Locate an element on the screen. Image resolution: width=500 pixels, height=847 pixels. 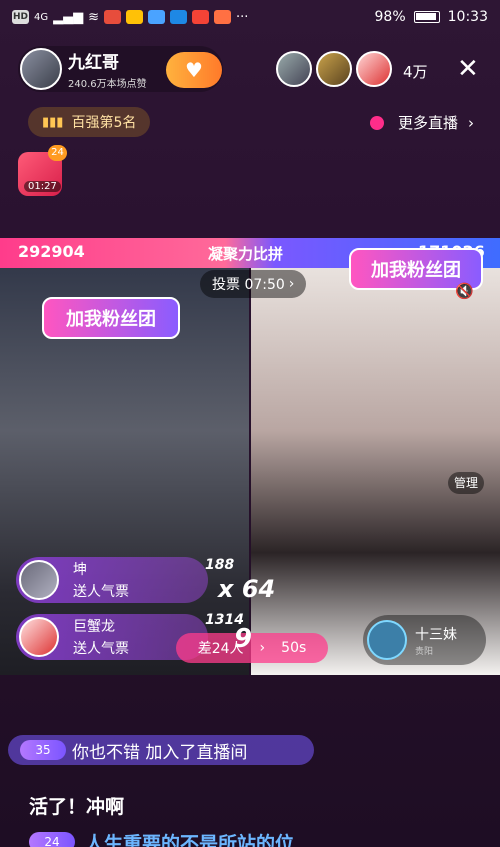
top-viewers is located at coordinates (334, 69).